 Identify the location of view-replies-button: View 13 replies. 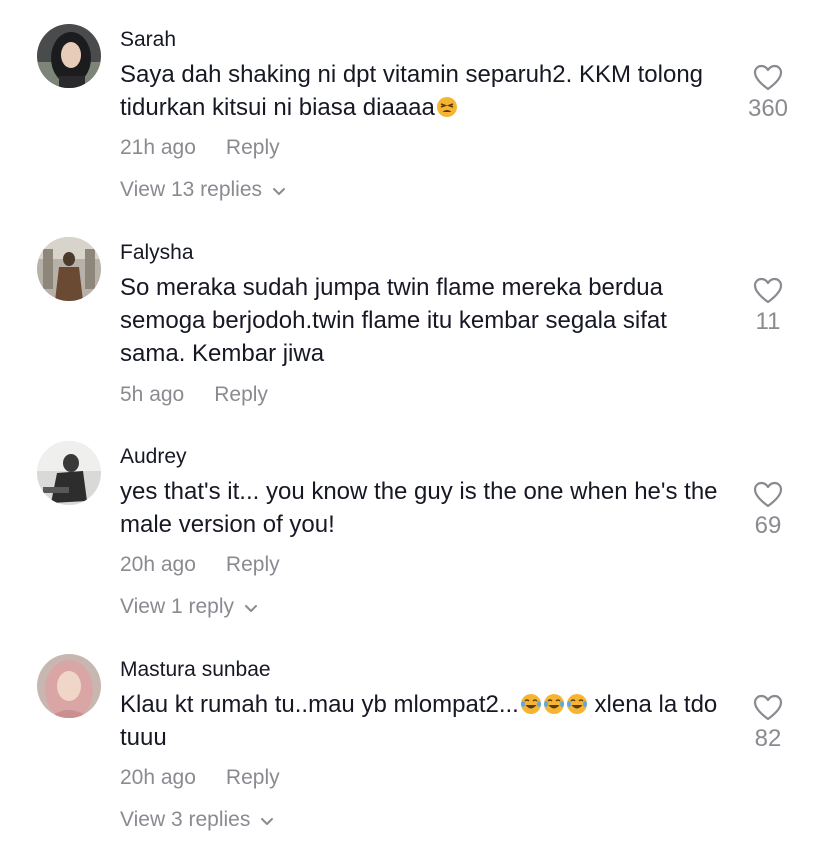
(203, 190).